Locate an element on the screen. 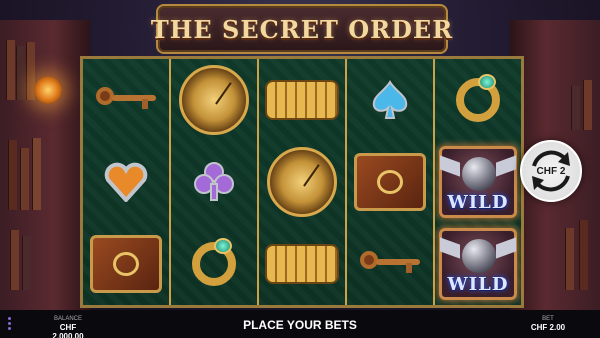 The width and height of the screenshot is (600, 338). heart-icon is located at coordinates (126, 182).